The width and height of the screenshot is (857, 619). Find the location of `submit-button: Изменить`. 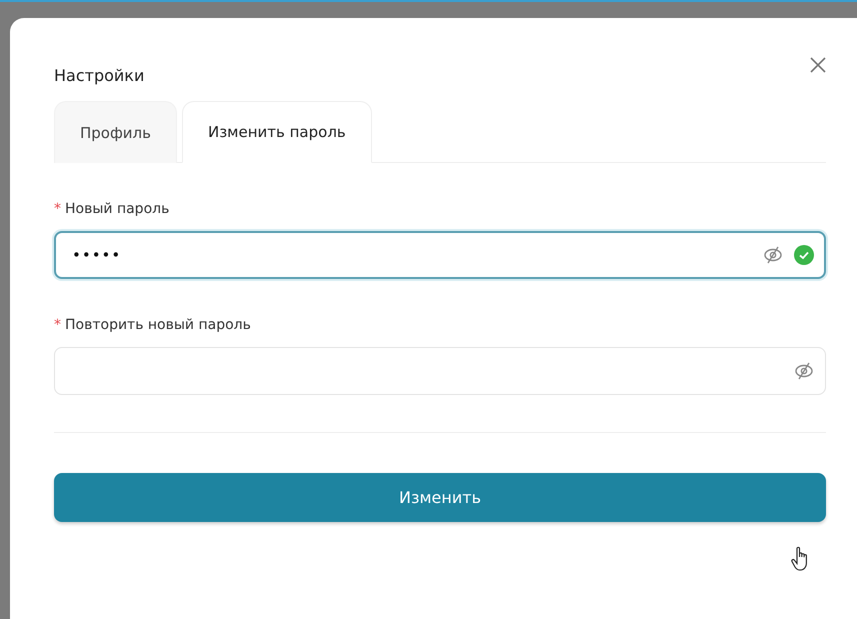

submit-button: Изменить is located at coordinates (440, 497).